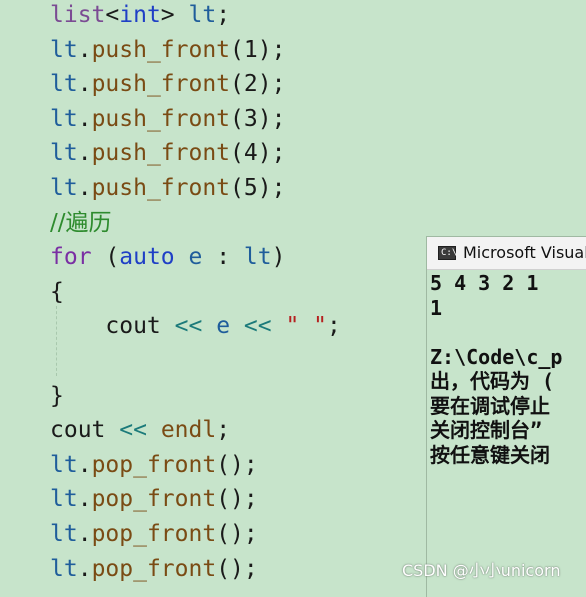  What do you see at coordinates (258, 118) in the screenshot?
I see `code-token: (3);` at bounding box center [258, 118].